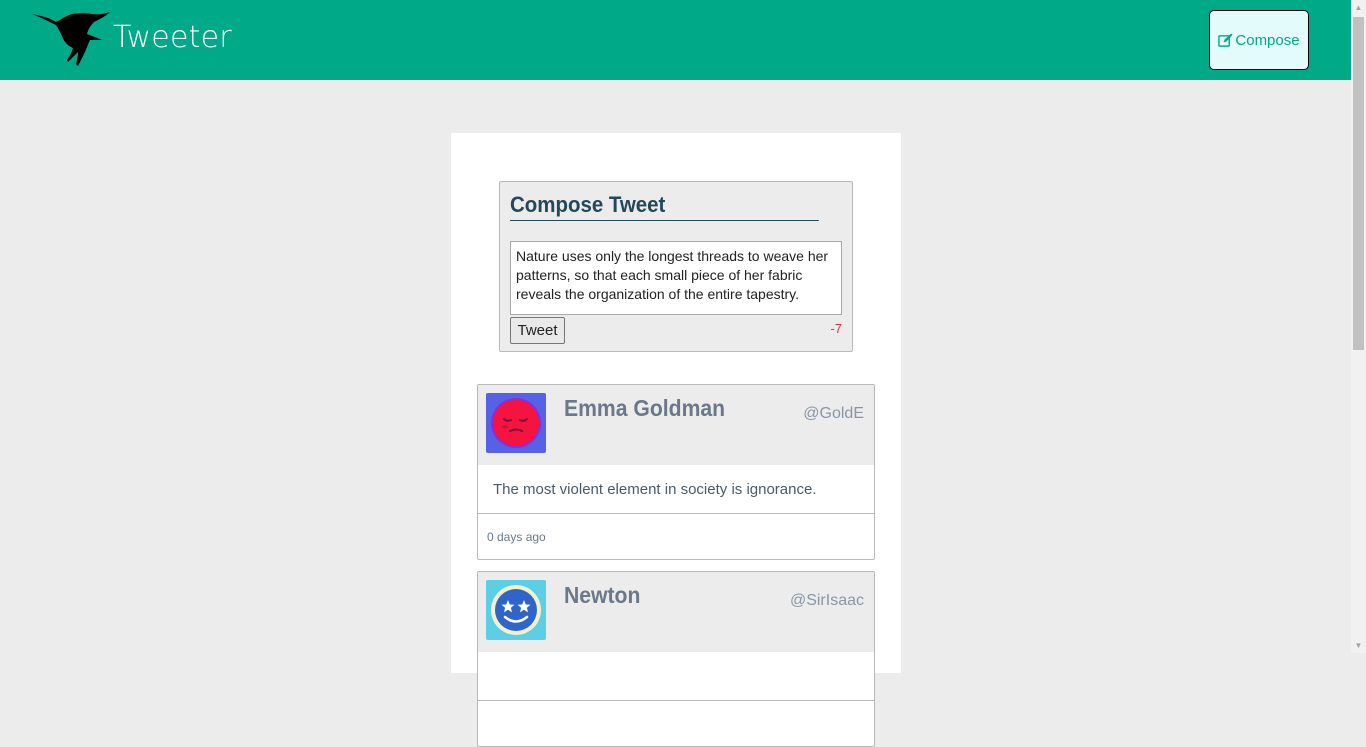 The height and width of the screenshot is (747, 1366). Describe the element at coordinates (71, 39) in the screenshot. I see `hummingbird-icon` at that location.